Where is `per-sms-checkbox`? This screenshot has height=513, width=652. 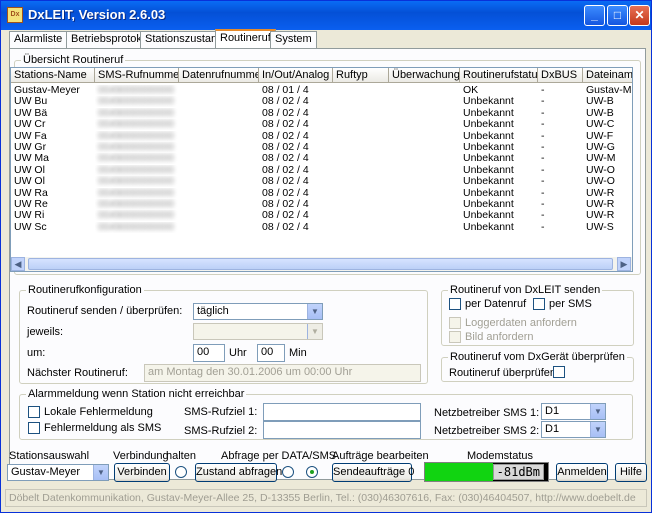 per-sms-checkbox is located at coordinates (539, 304).